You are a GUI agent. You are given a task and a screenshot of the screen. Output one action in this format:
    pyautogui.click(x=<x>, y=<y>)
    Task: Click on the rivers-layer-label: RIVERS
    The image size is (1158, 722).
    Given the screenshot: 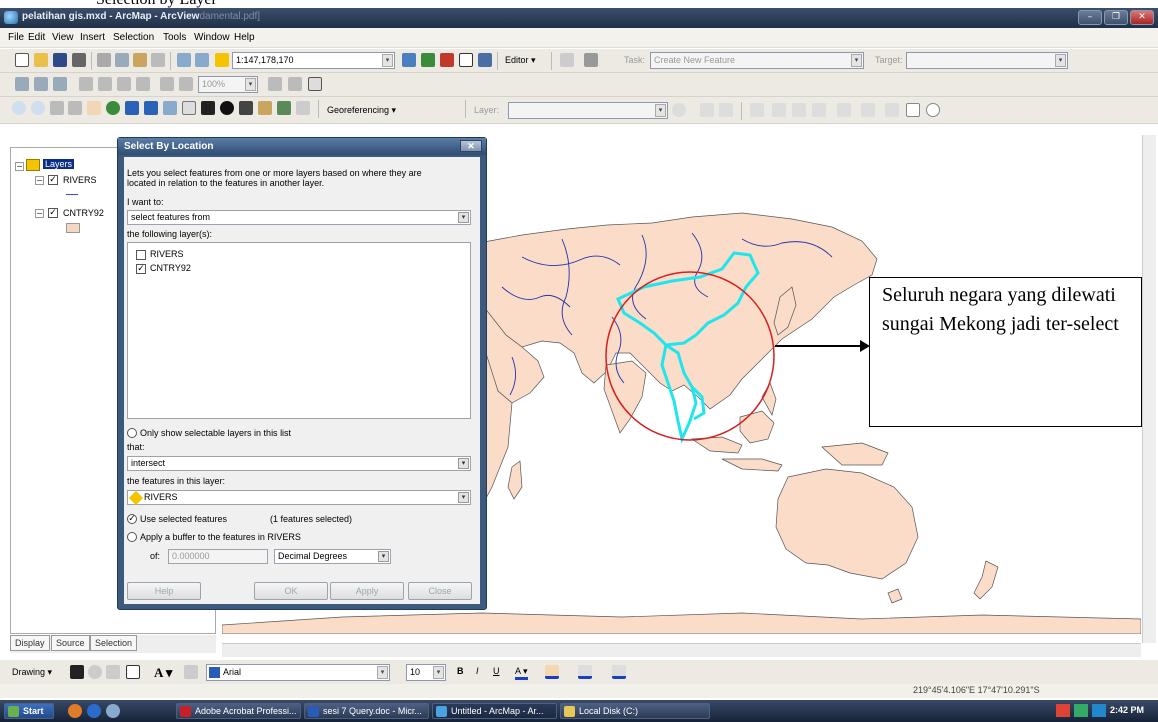 What is the action you would take?
    pyautogui.click(x=80, y=180)
    